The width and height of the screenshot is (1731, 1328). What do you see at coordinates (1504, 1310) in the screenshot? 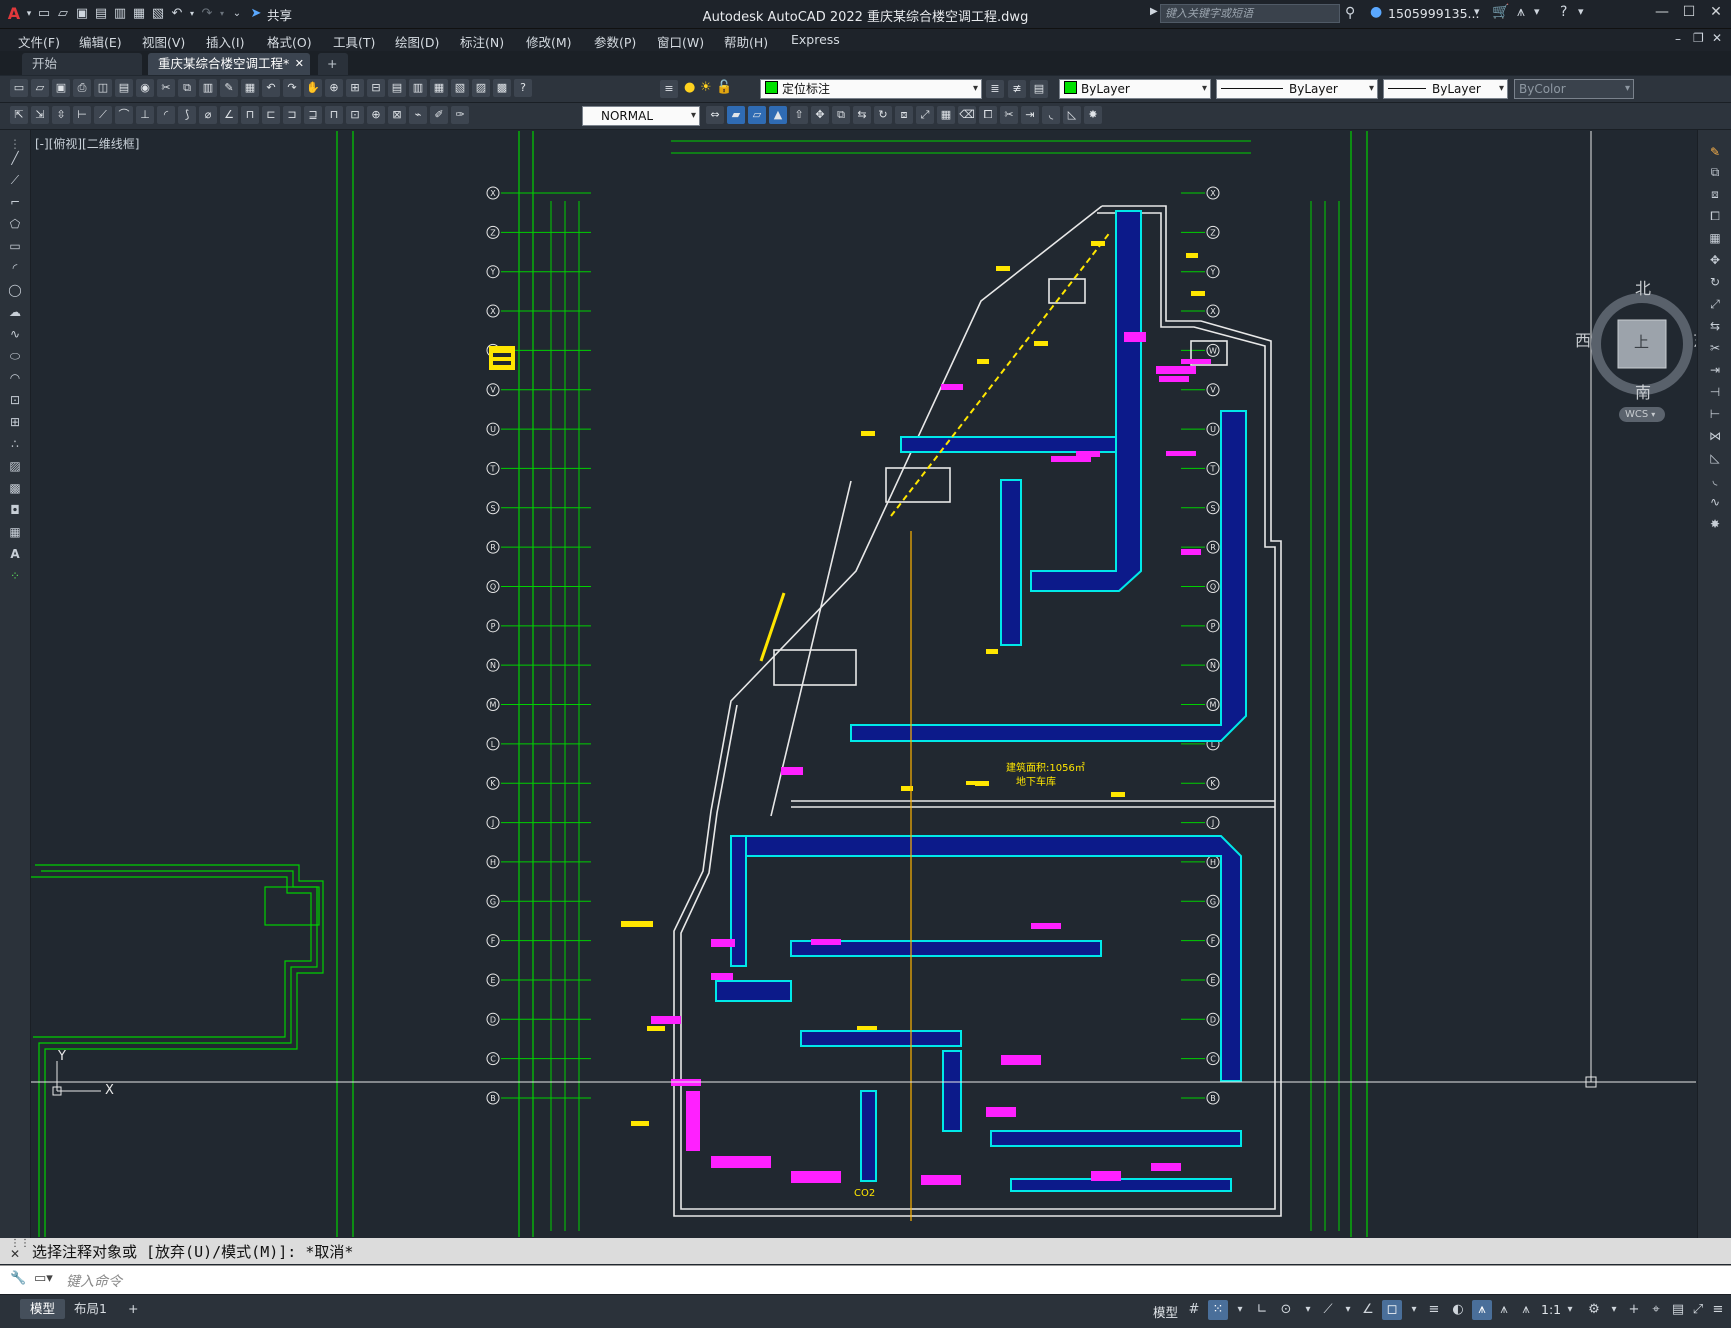
I see `annotation-autoscale-icon: ⩚` at bounding box center [1504, 1310].